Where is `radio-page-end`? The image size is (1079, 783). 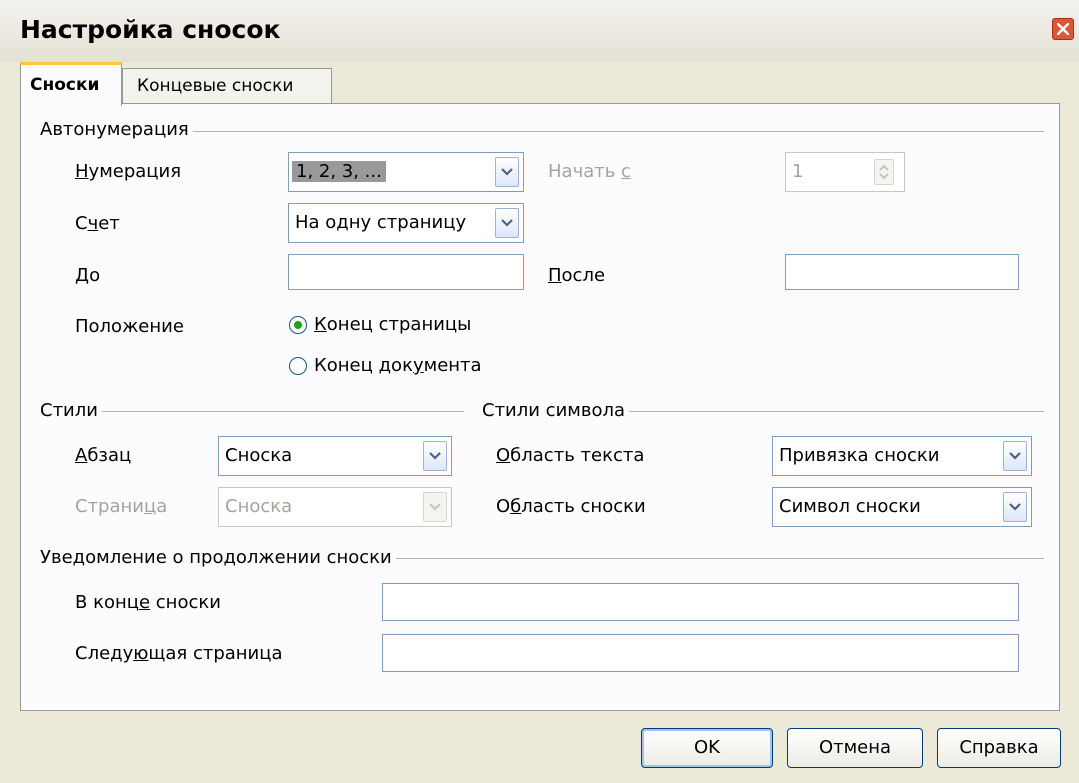 radio-page-end is located at coordinates (298, 325).